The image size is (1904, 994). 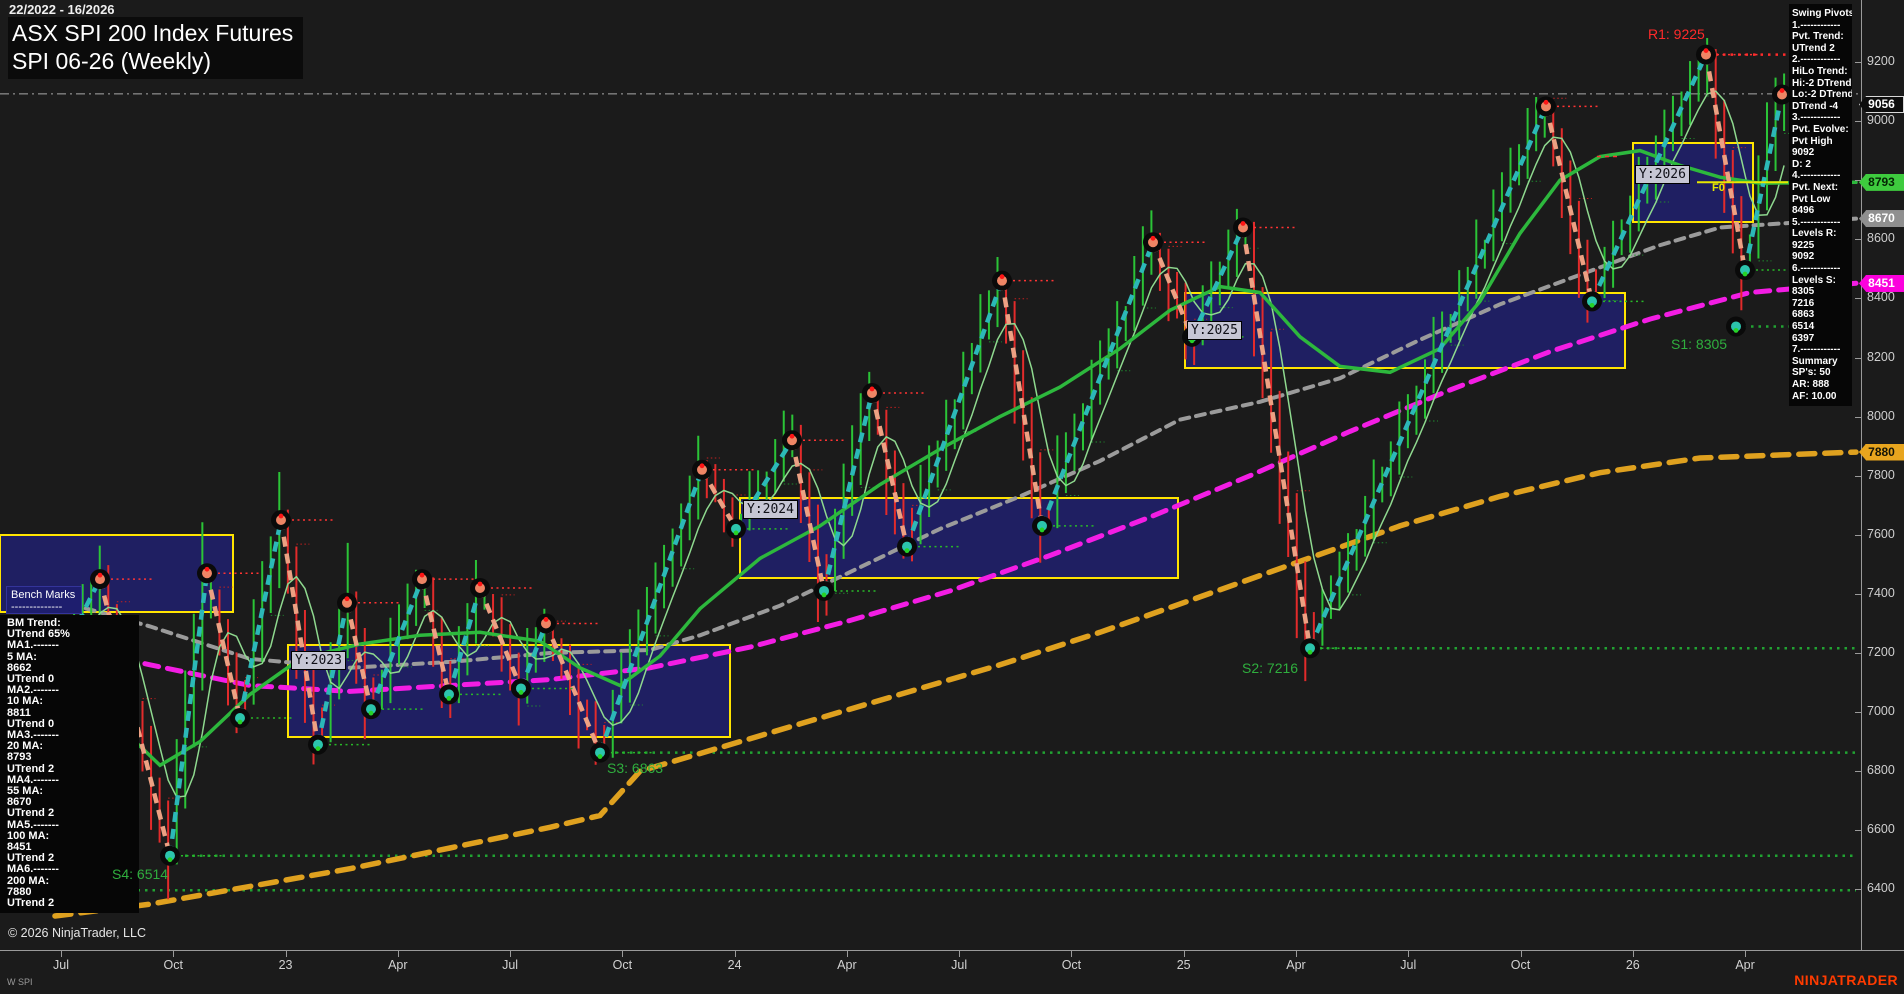 What do you see at coordinates (22, 657) in the screenshot?
I see `bench-marks-line: 5 MA:` at bounding box center [22, 657].